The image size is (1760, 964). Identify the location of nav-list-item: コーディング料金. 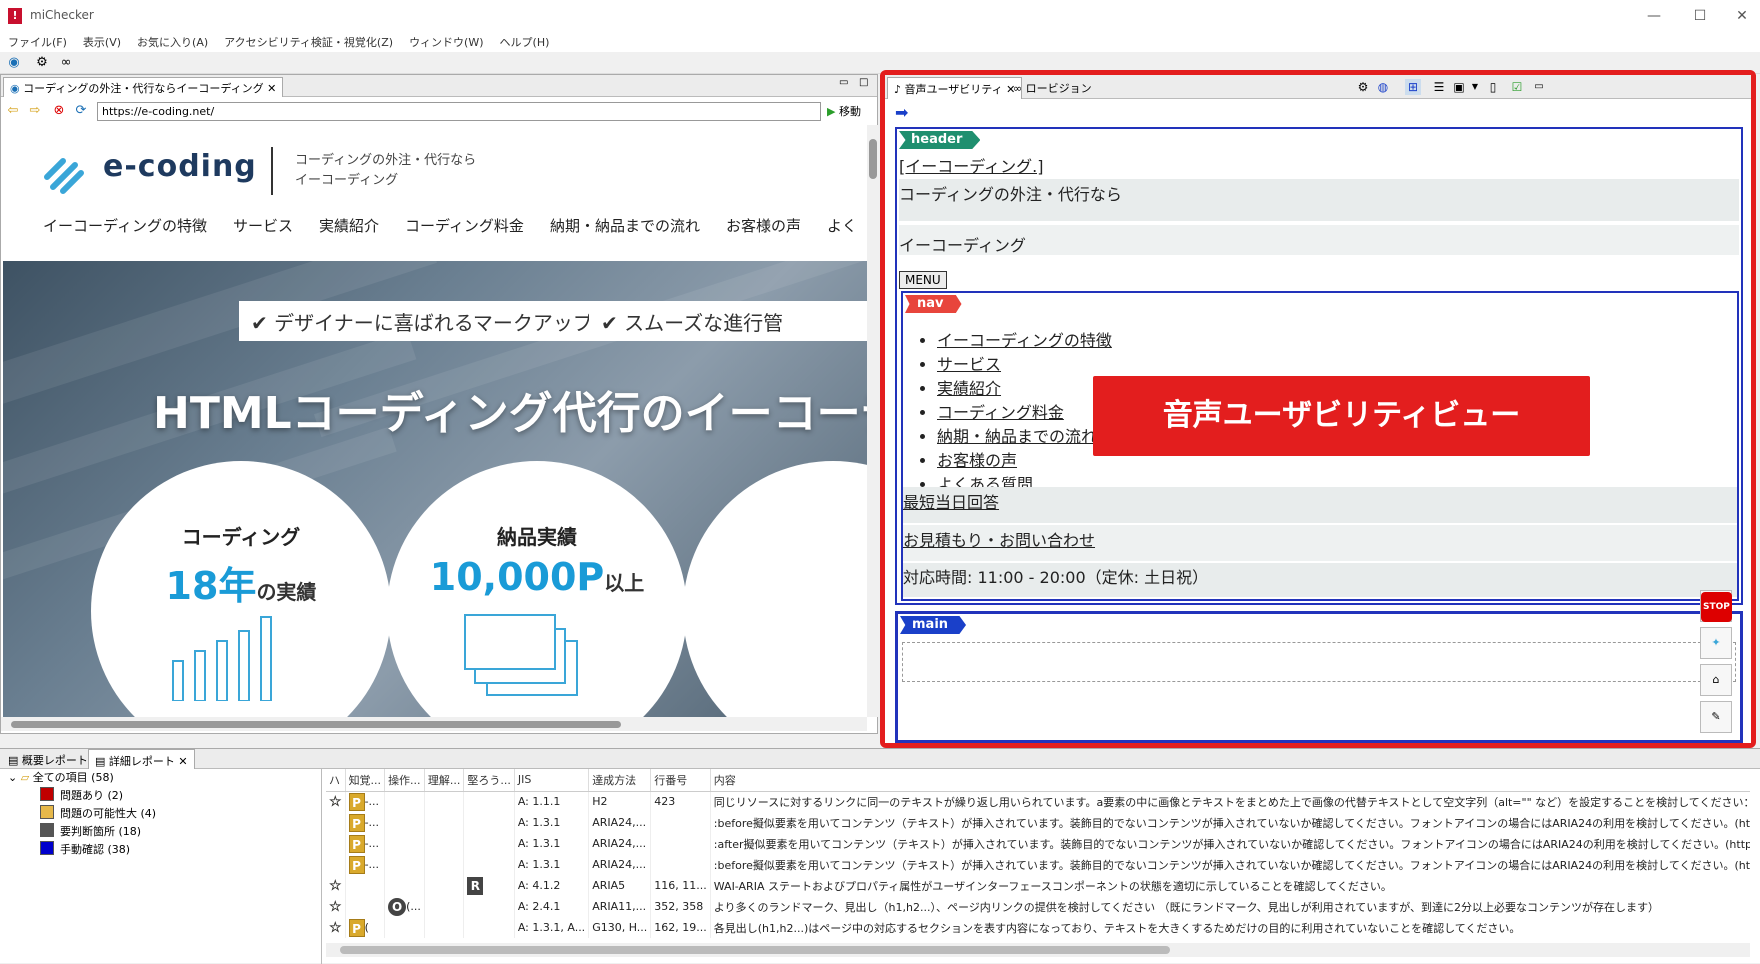
(1024, 413).